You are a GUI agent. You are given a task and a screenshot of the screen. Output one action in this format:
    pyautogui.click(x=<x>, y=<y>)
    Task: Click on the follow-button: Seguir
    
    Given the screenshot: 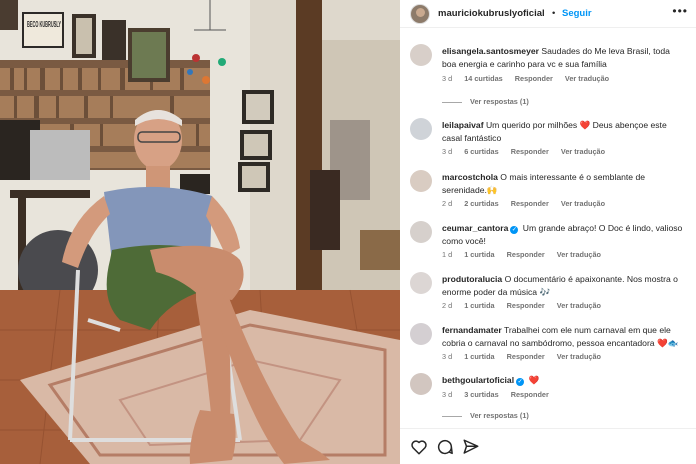 What is the action you would take?
    pyautogui.click(x=577, y=13)
    